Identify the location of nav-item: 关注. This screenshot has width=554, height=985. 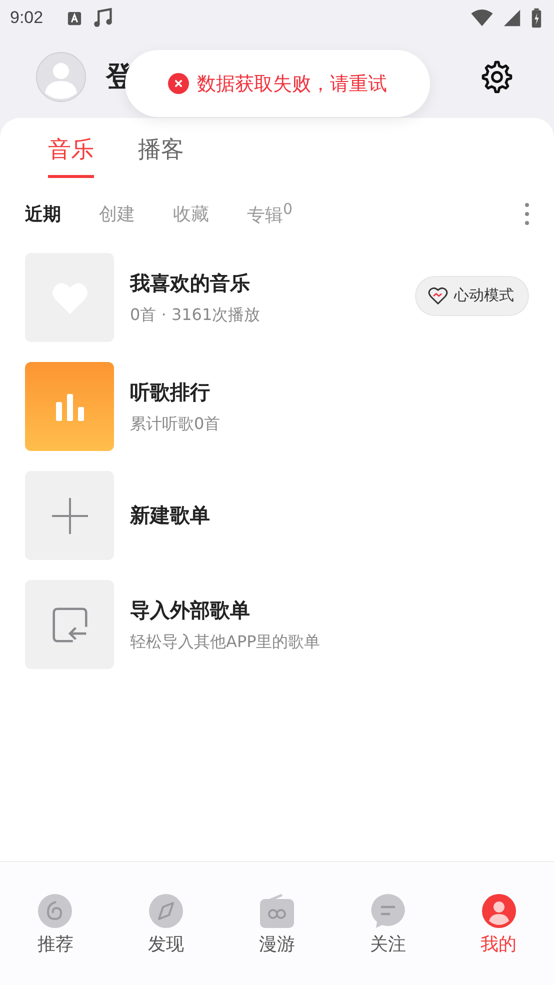
(388, 939).